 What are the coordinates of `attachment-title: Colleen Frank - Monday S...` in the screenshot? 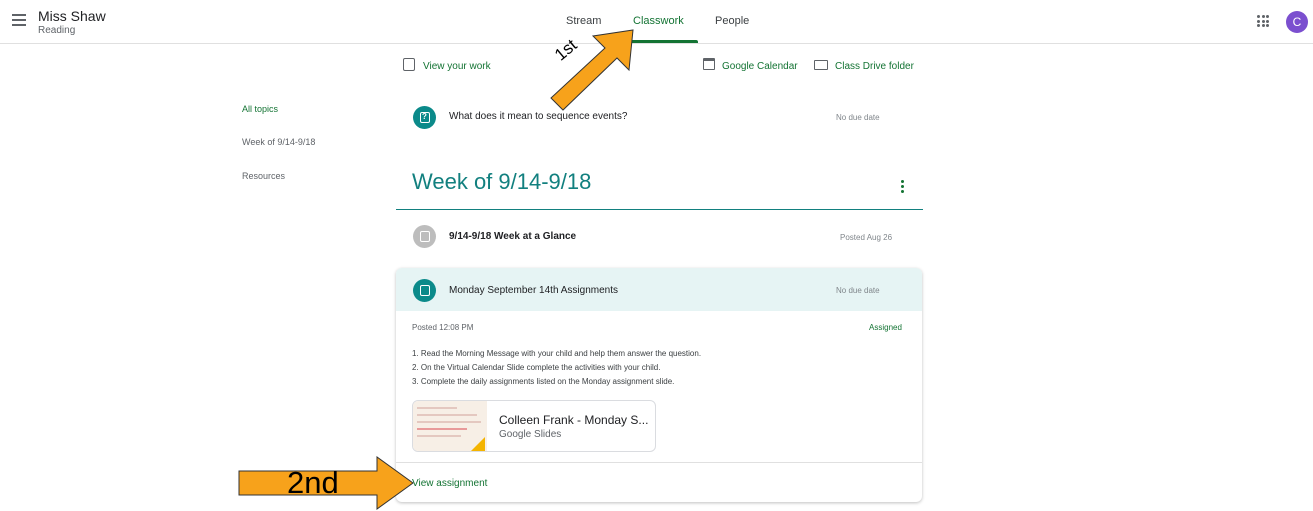 It's located at (574, 420).